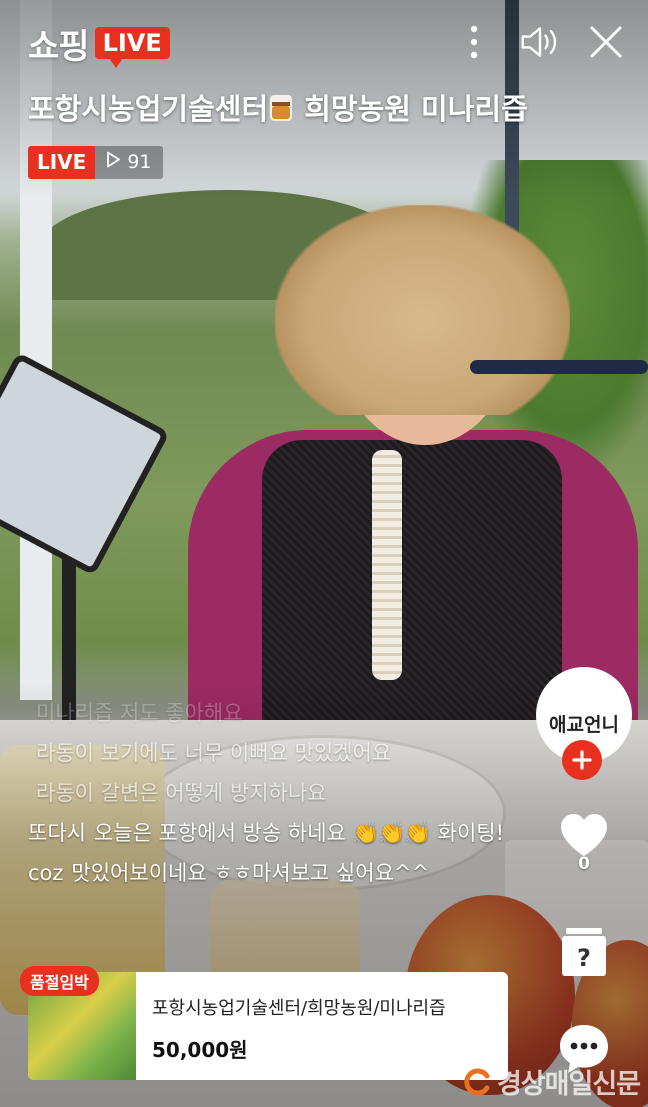 The image size is (648, 1107). Describe the element at coordinates (113, 162) in the screenshot. I see `play-icon` at that location.